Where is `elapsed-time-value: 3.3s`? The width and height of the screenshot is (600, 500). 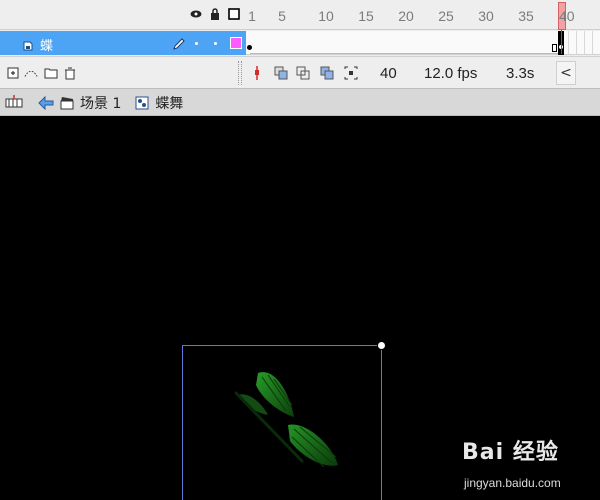
elapsed-time-value: 3.3s is located at coordinates (520, 73).